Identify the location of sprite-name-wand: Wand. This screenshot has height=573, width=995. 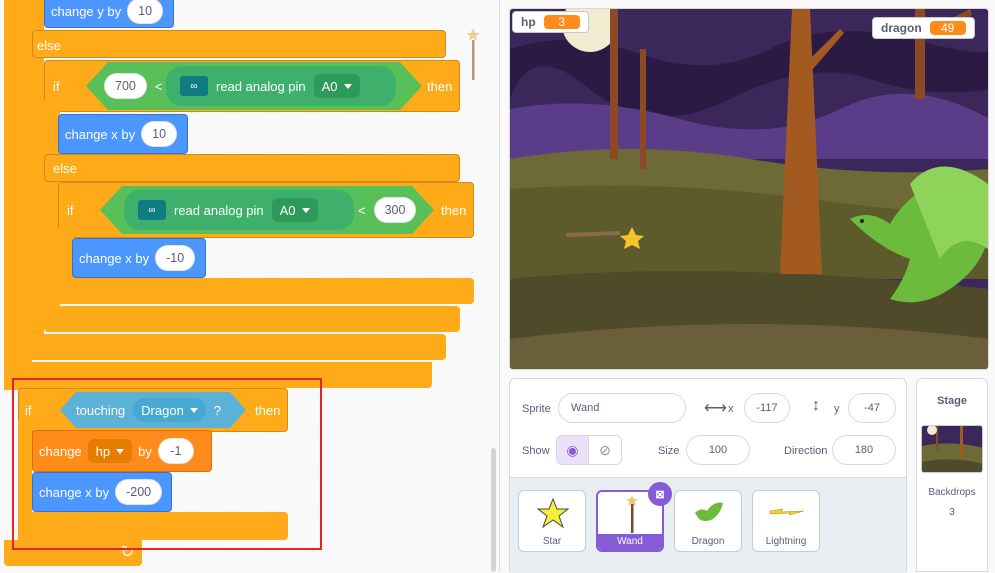
(630, 542).